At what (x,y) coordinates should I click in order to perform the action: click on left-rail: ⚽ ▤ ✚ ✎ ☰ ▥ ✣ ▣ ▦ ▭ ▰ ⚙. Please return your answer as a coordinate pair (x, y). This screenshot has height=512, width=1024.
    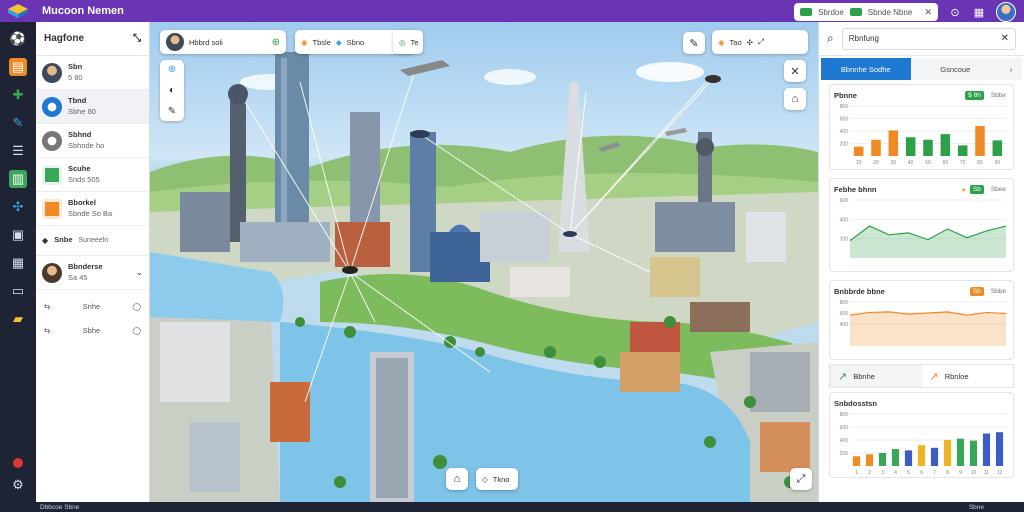
    Looking at the image, I should click on (18, 262).